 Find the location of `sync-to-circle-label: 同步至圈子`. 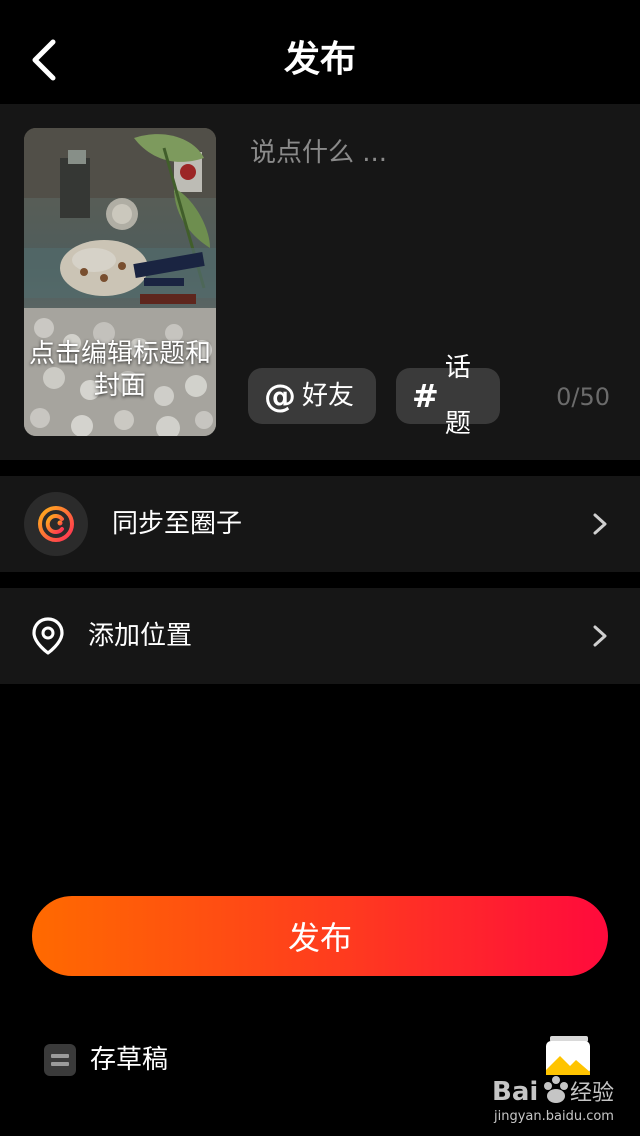

sync-to-circle-label: 同步至圈子 is located at coordinates (177, 524).